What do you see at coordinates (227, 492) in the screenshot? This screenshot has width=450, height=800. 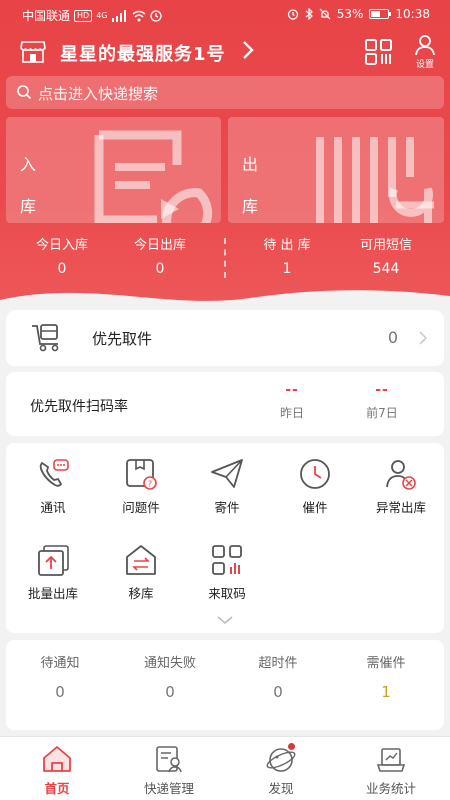 I see `fn-send-parcel: 寄件` at bounding box center [227, 492].